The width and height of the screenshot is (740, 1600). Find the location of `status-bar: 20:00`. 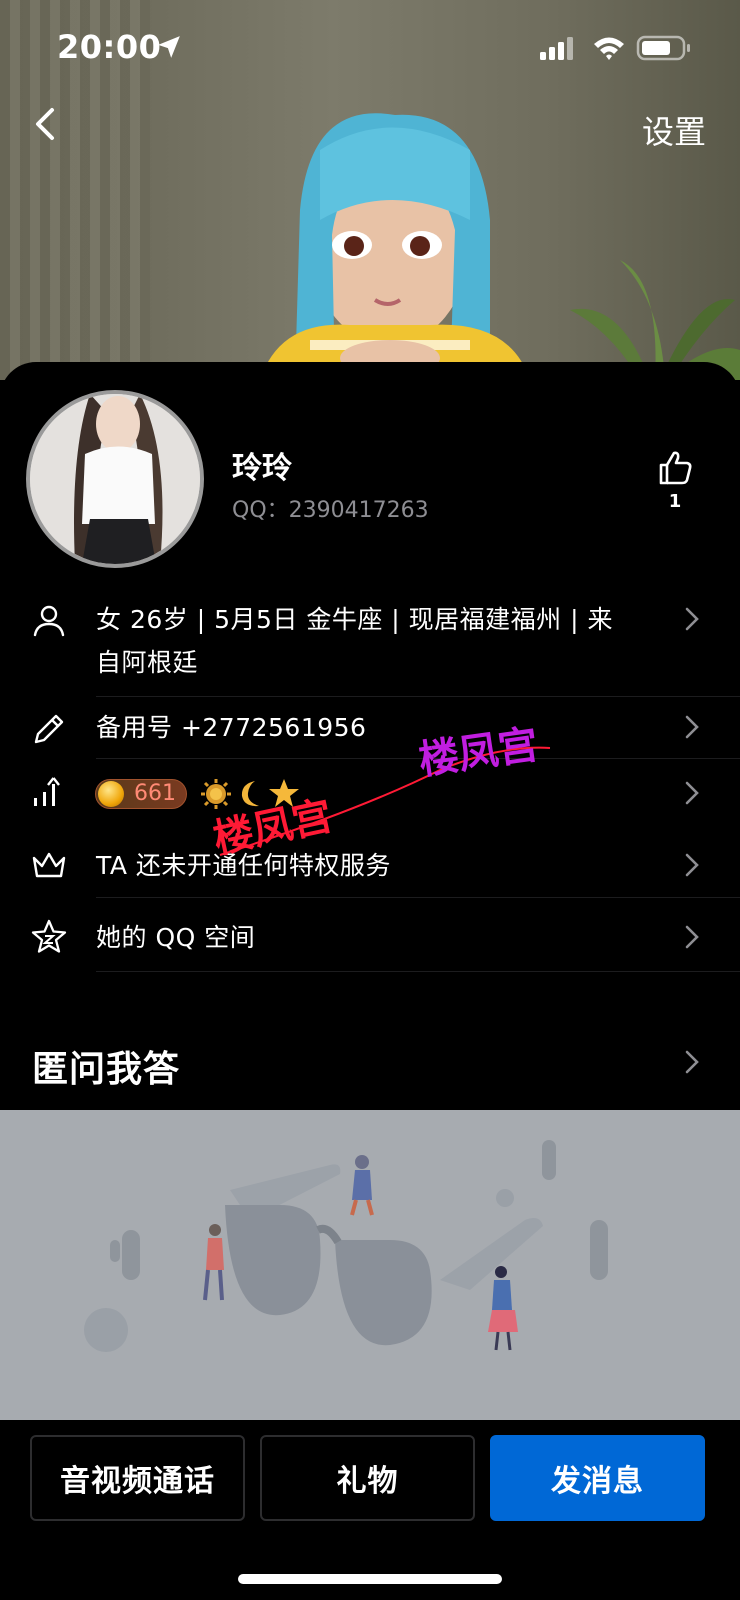

status-bar: 20:00 is located at coordinates (370, 48).